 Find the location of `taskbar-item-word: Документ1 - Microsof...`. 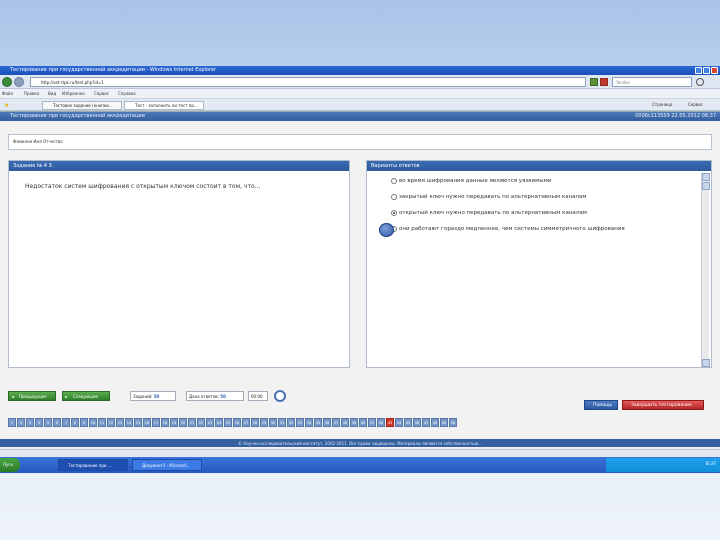

taskbar-item-word: Документ1 - Microsof... is located at coordinates (167, 465).